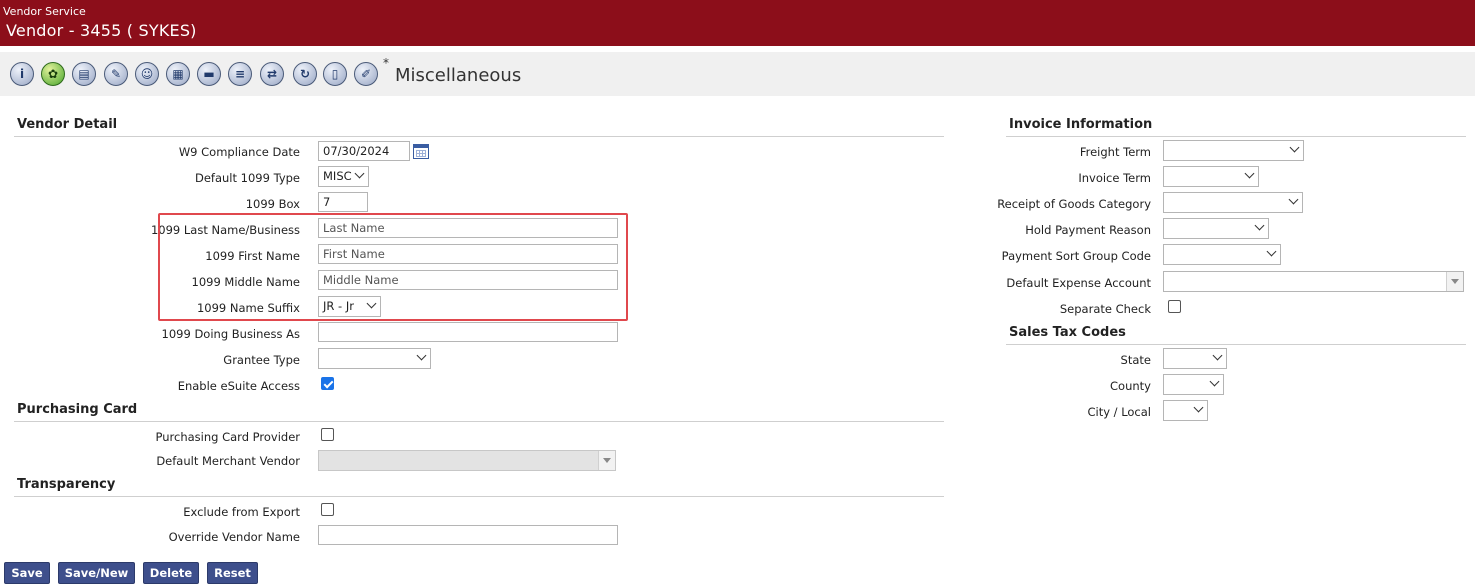 The image size is (1475, 588). What do you see at coordinates (1114, 178) in the screenshot?
I see `invoice-term-label: Invoice Term` at bounding box center [1114, 178].